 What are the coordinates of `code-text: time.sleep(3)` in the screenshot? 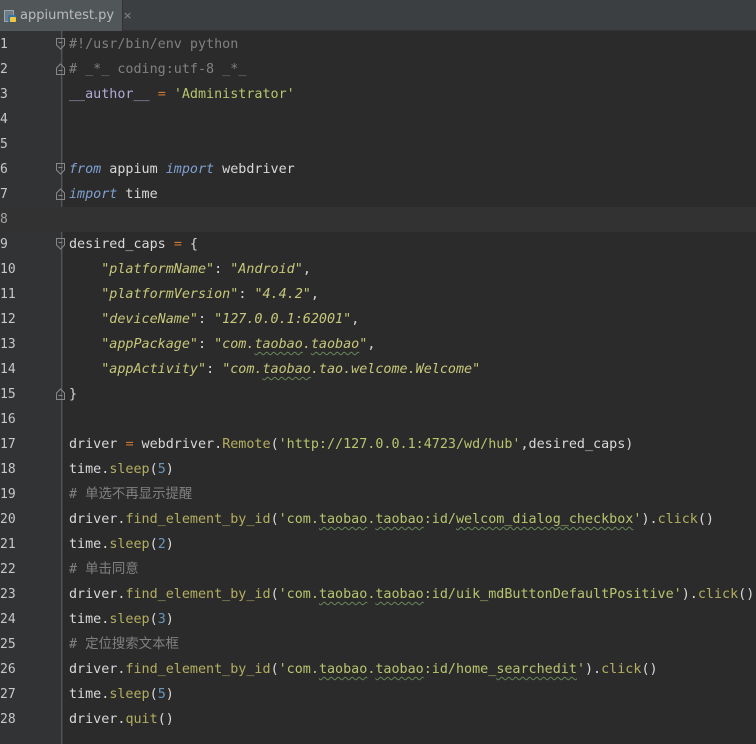 It's located at (121, 619).